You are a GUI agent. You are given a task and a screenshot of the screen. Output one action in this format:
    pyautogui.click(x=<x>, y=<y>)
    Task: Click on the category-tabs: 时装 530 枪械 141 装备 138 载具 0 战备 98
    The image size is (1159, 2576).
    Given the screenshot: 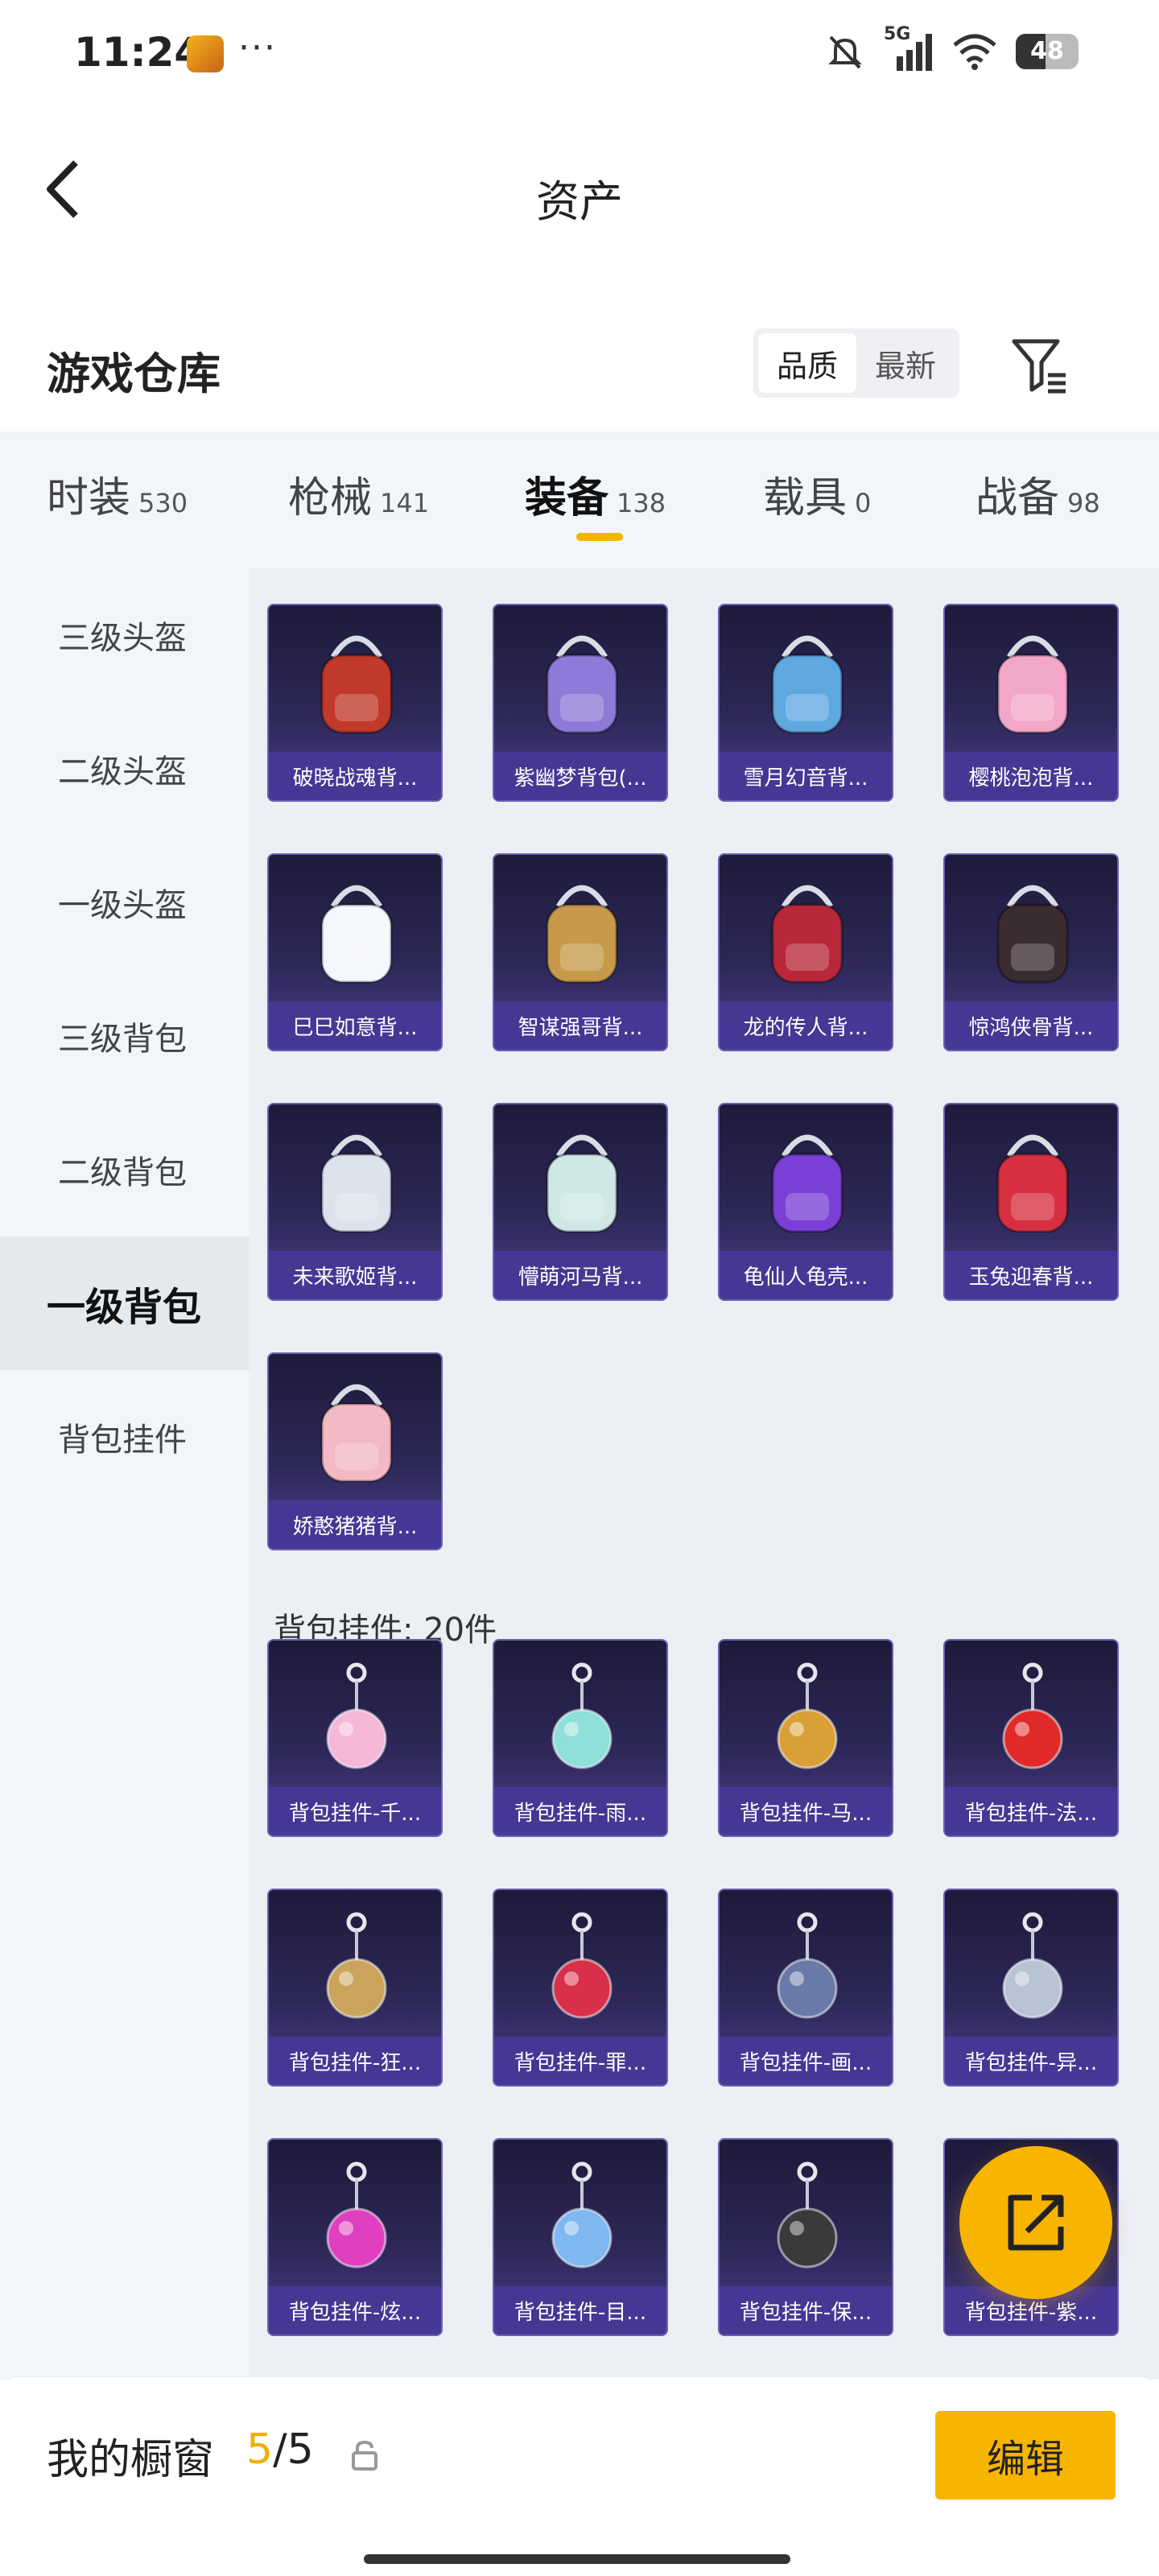 What is the action you would take?
    pyautogui.click(x=579, y=499)
    